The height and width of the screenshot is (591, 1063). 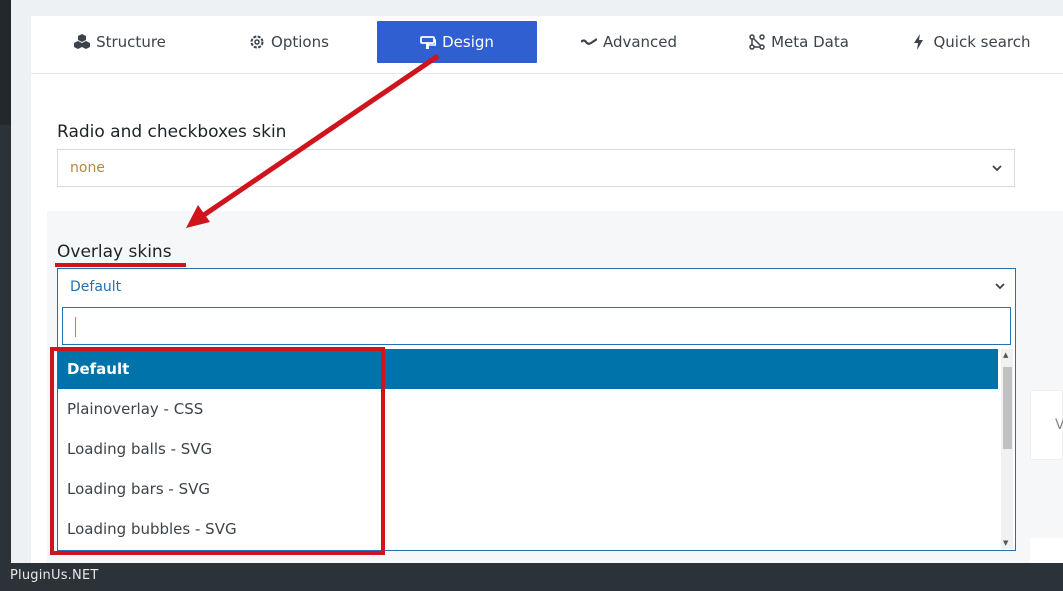 I want to click on footer-text: PluginUs.NET, so click(x=54, y=575).